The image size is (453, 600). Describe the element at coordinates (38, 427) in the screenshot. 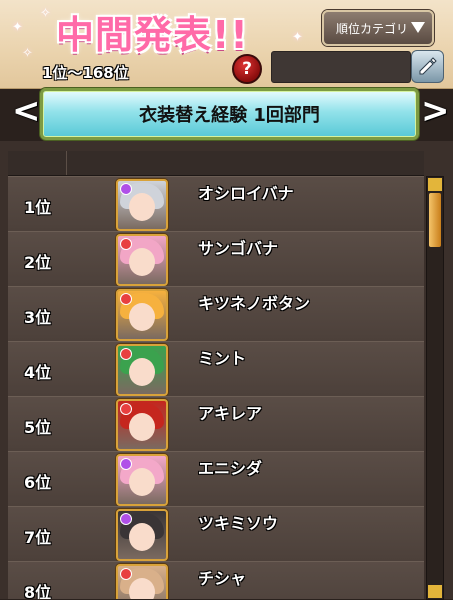

I see `rank-label: 5位` at that location.